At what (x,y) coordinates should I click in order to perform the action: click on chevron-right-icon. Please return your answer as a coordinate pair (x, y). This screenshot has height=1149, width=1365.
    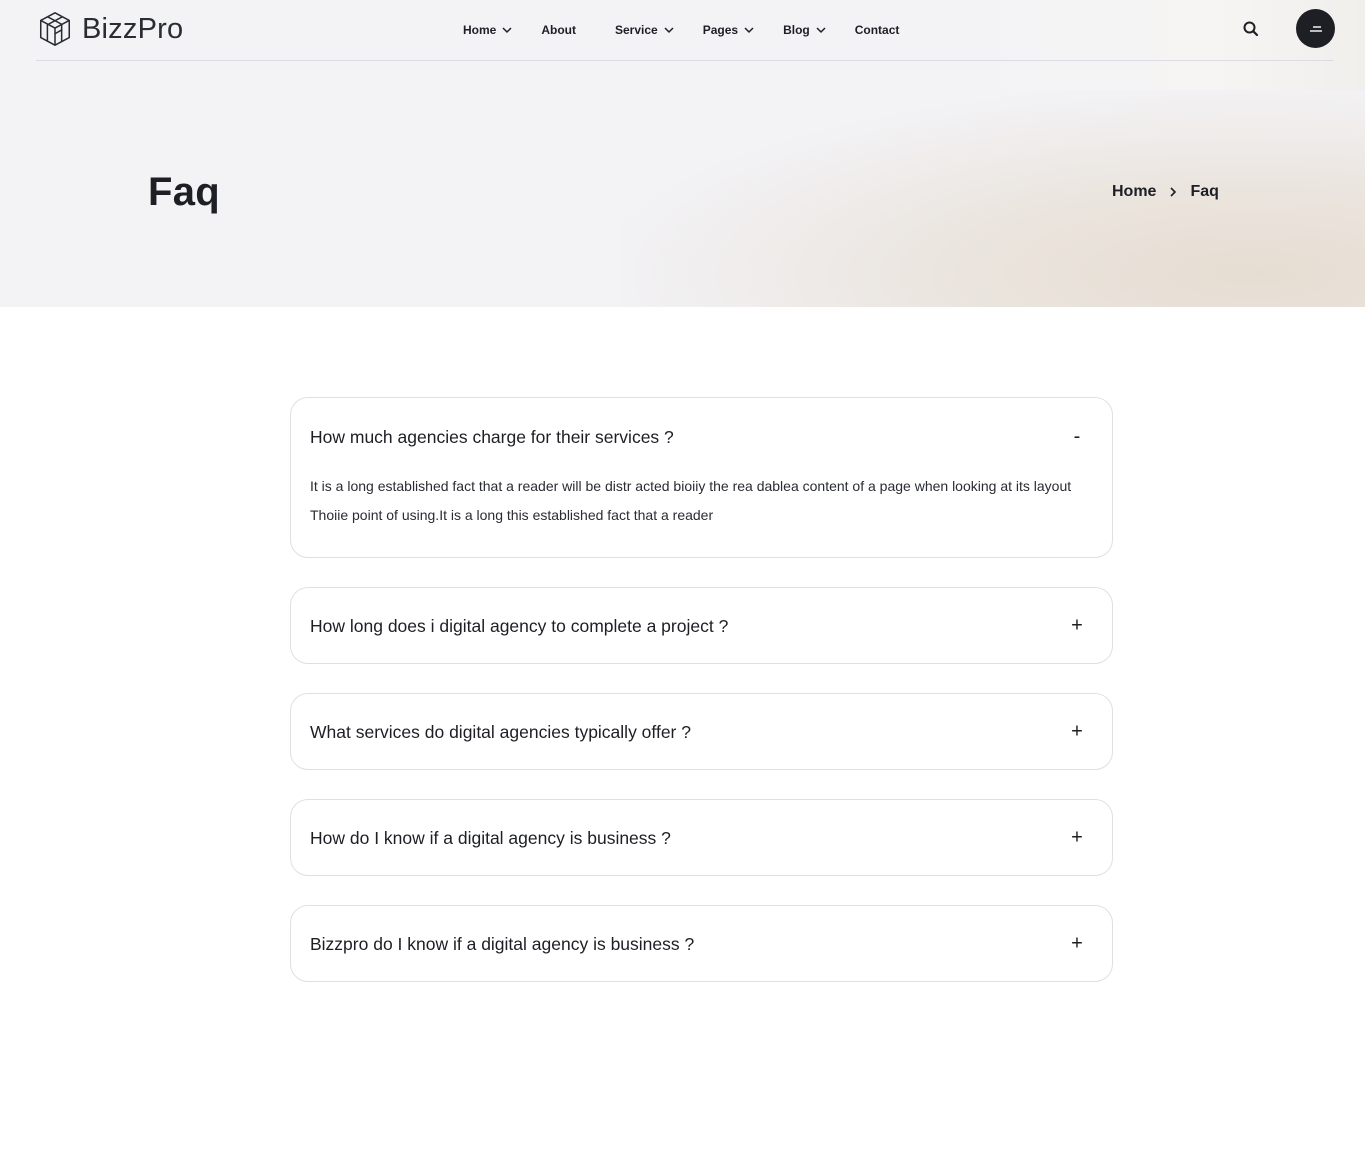
    Looking at the image, I should click on (1173, 192).